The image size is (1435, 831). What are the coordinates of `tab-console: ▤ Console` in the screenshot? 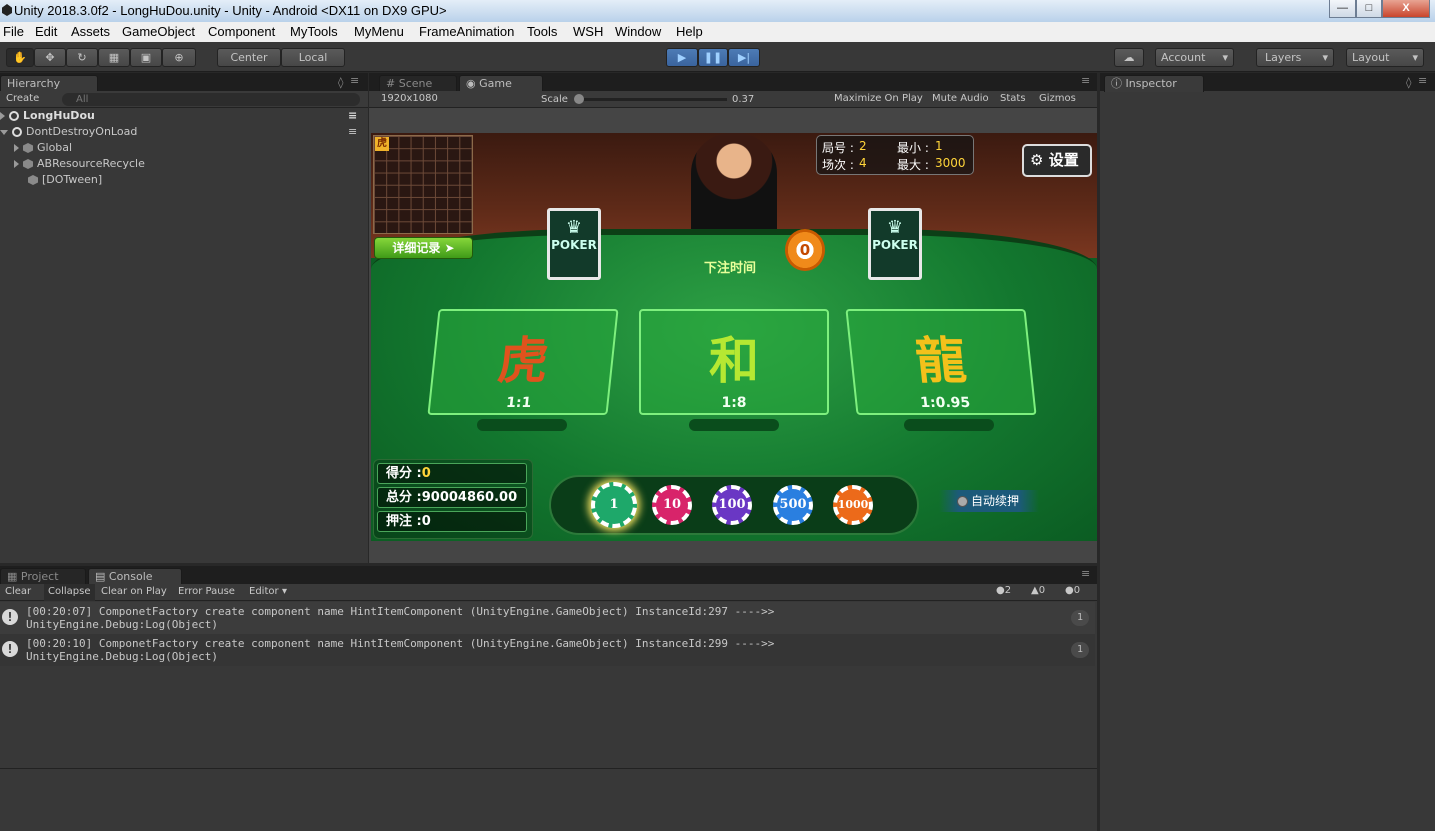 It's located at (135, 576).